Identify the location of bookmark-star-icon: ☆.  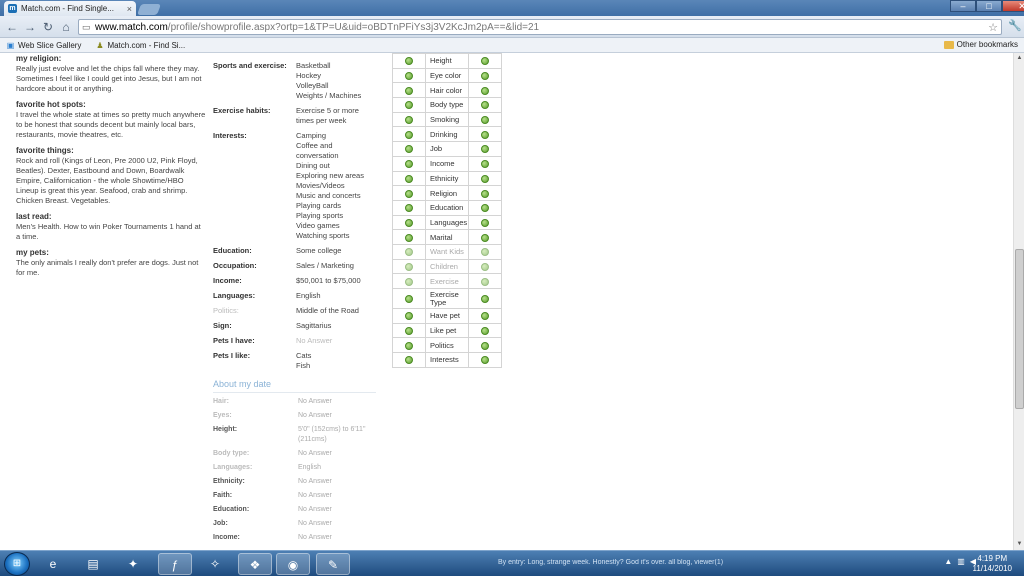
(993, 27).